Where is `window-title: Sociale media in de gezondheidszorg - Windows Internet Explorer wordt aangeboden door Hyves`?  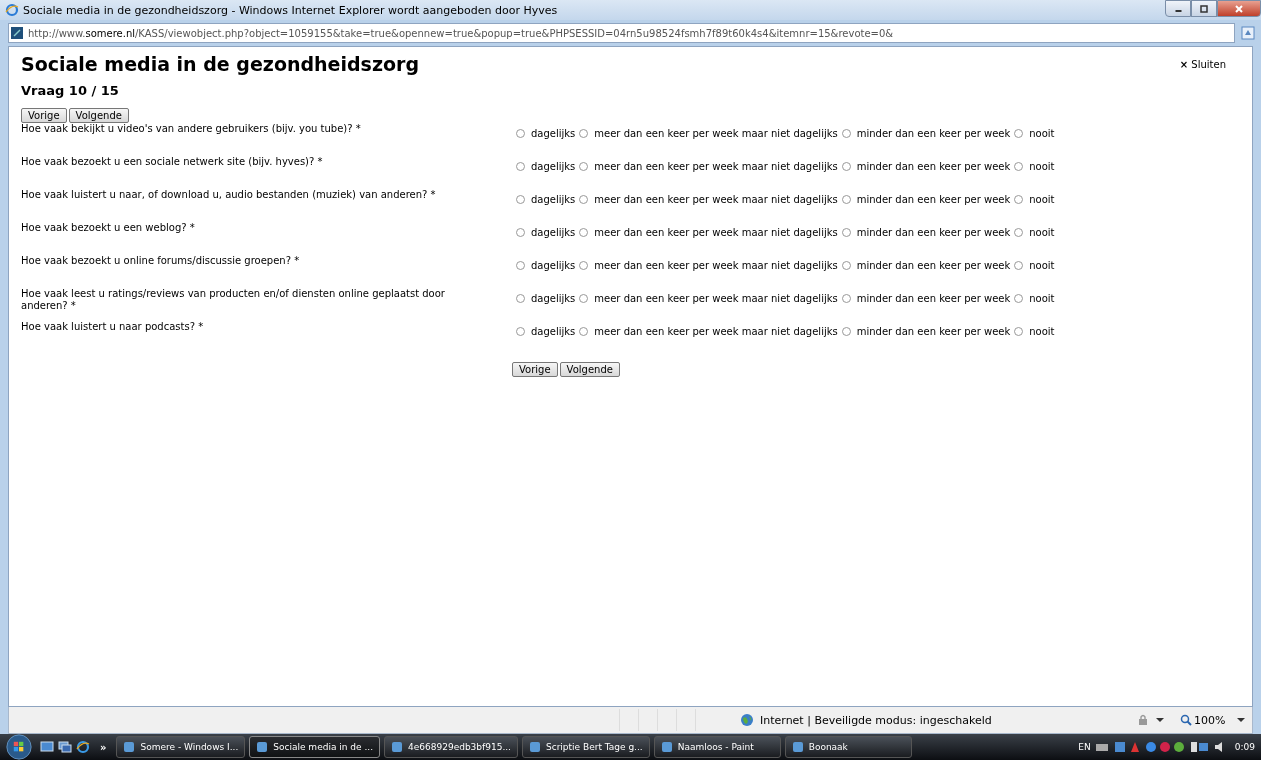
window-title: Sociale media in de gezondheidszorg - Windows Internet Explorer wordt aangeboden door Hyves is located at coordinates (291, 10).